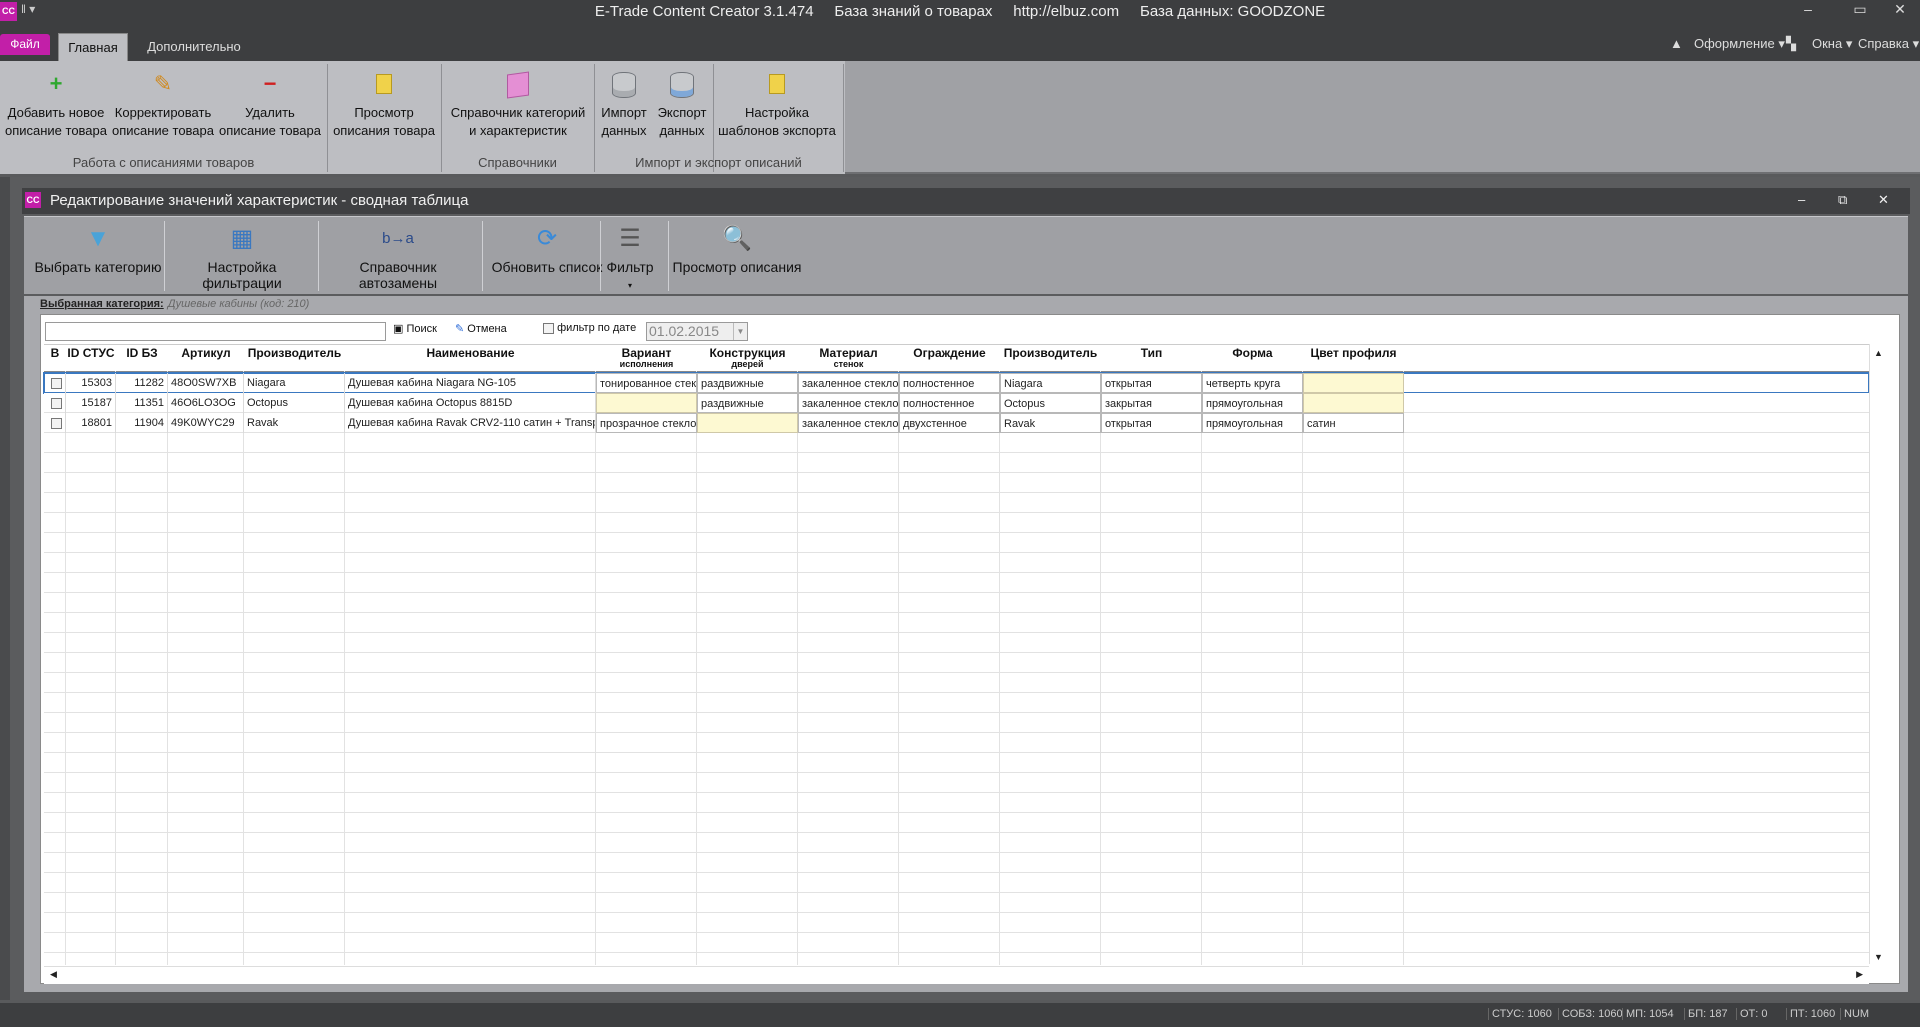  What do you see at coordinates (1353, 358) in the screenshot?
I see `column-header: Цвет профиля` at bounding box center [1353, 358].